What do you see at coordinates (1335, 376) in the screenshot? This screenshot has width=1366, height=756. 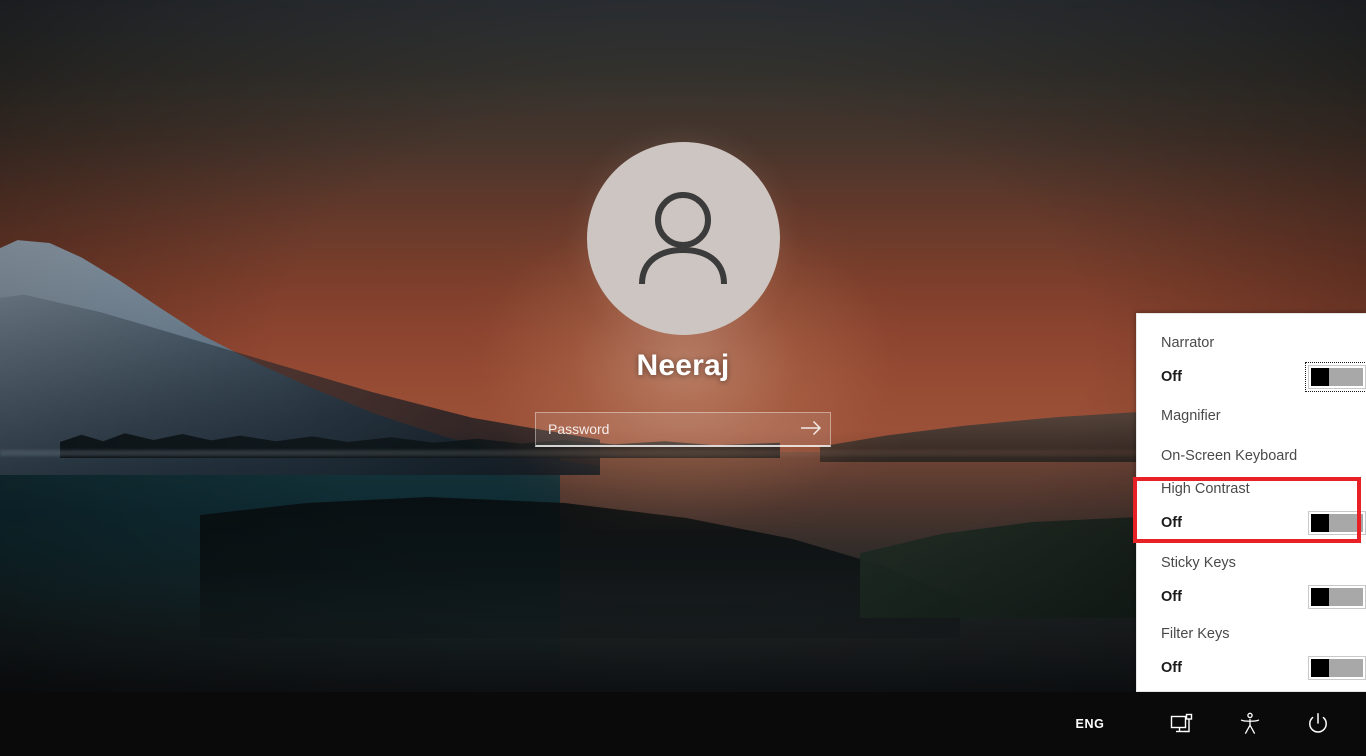 I see `eoa-toggle-narrator` at bounding box center [1335, 376].